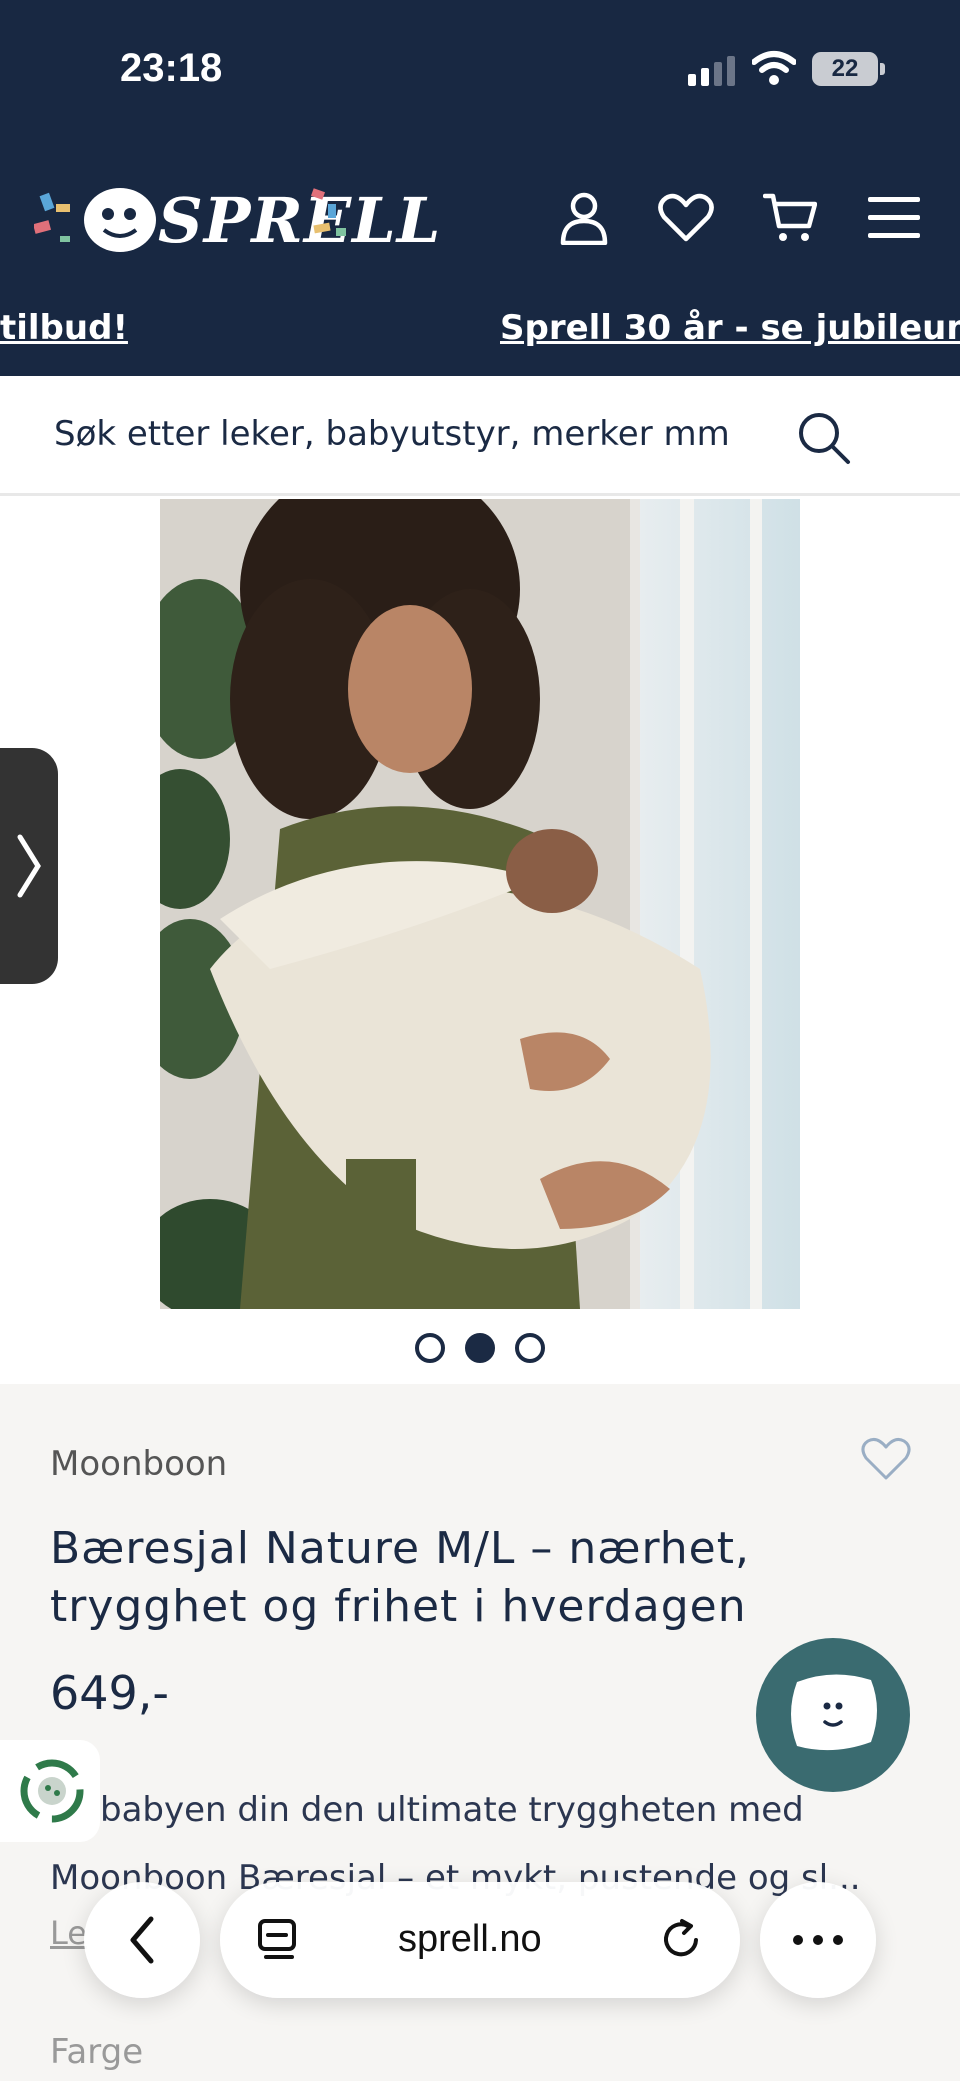 This screenshot has height=2081, width=960. I want to click on promo-banner: tilbud! Sprell 30 år - se jubileums, so click(480, 334).